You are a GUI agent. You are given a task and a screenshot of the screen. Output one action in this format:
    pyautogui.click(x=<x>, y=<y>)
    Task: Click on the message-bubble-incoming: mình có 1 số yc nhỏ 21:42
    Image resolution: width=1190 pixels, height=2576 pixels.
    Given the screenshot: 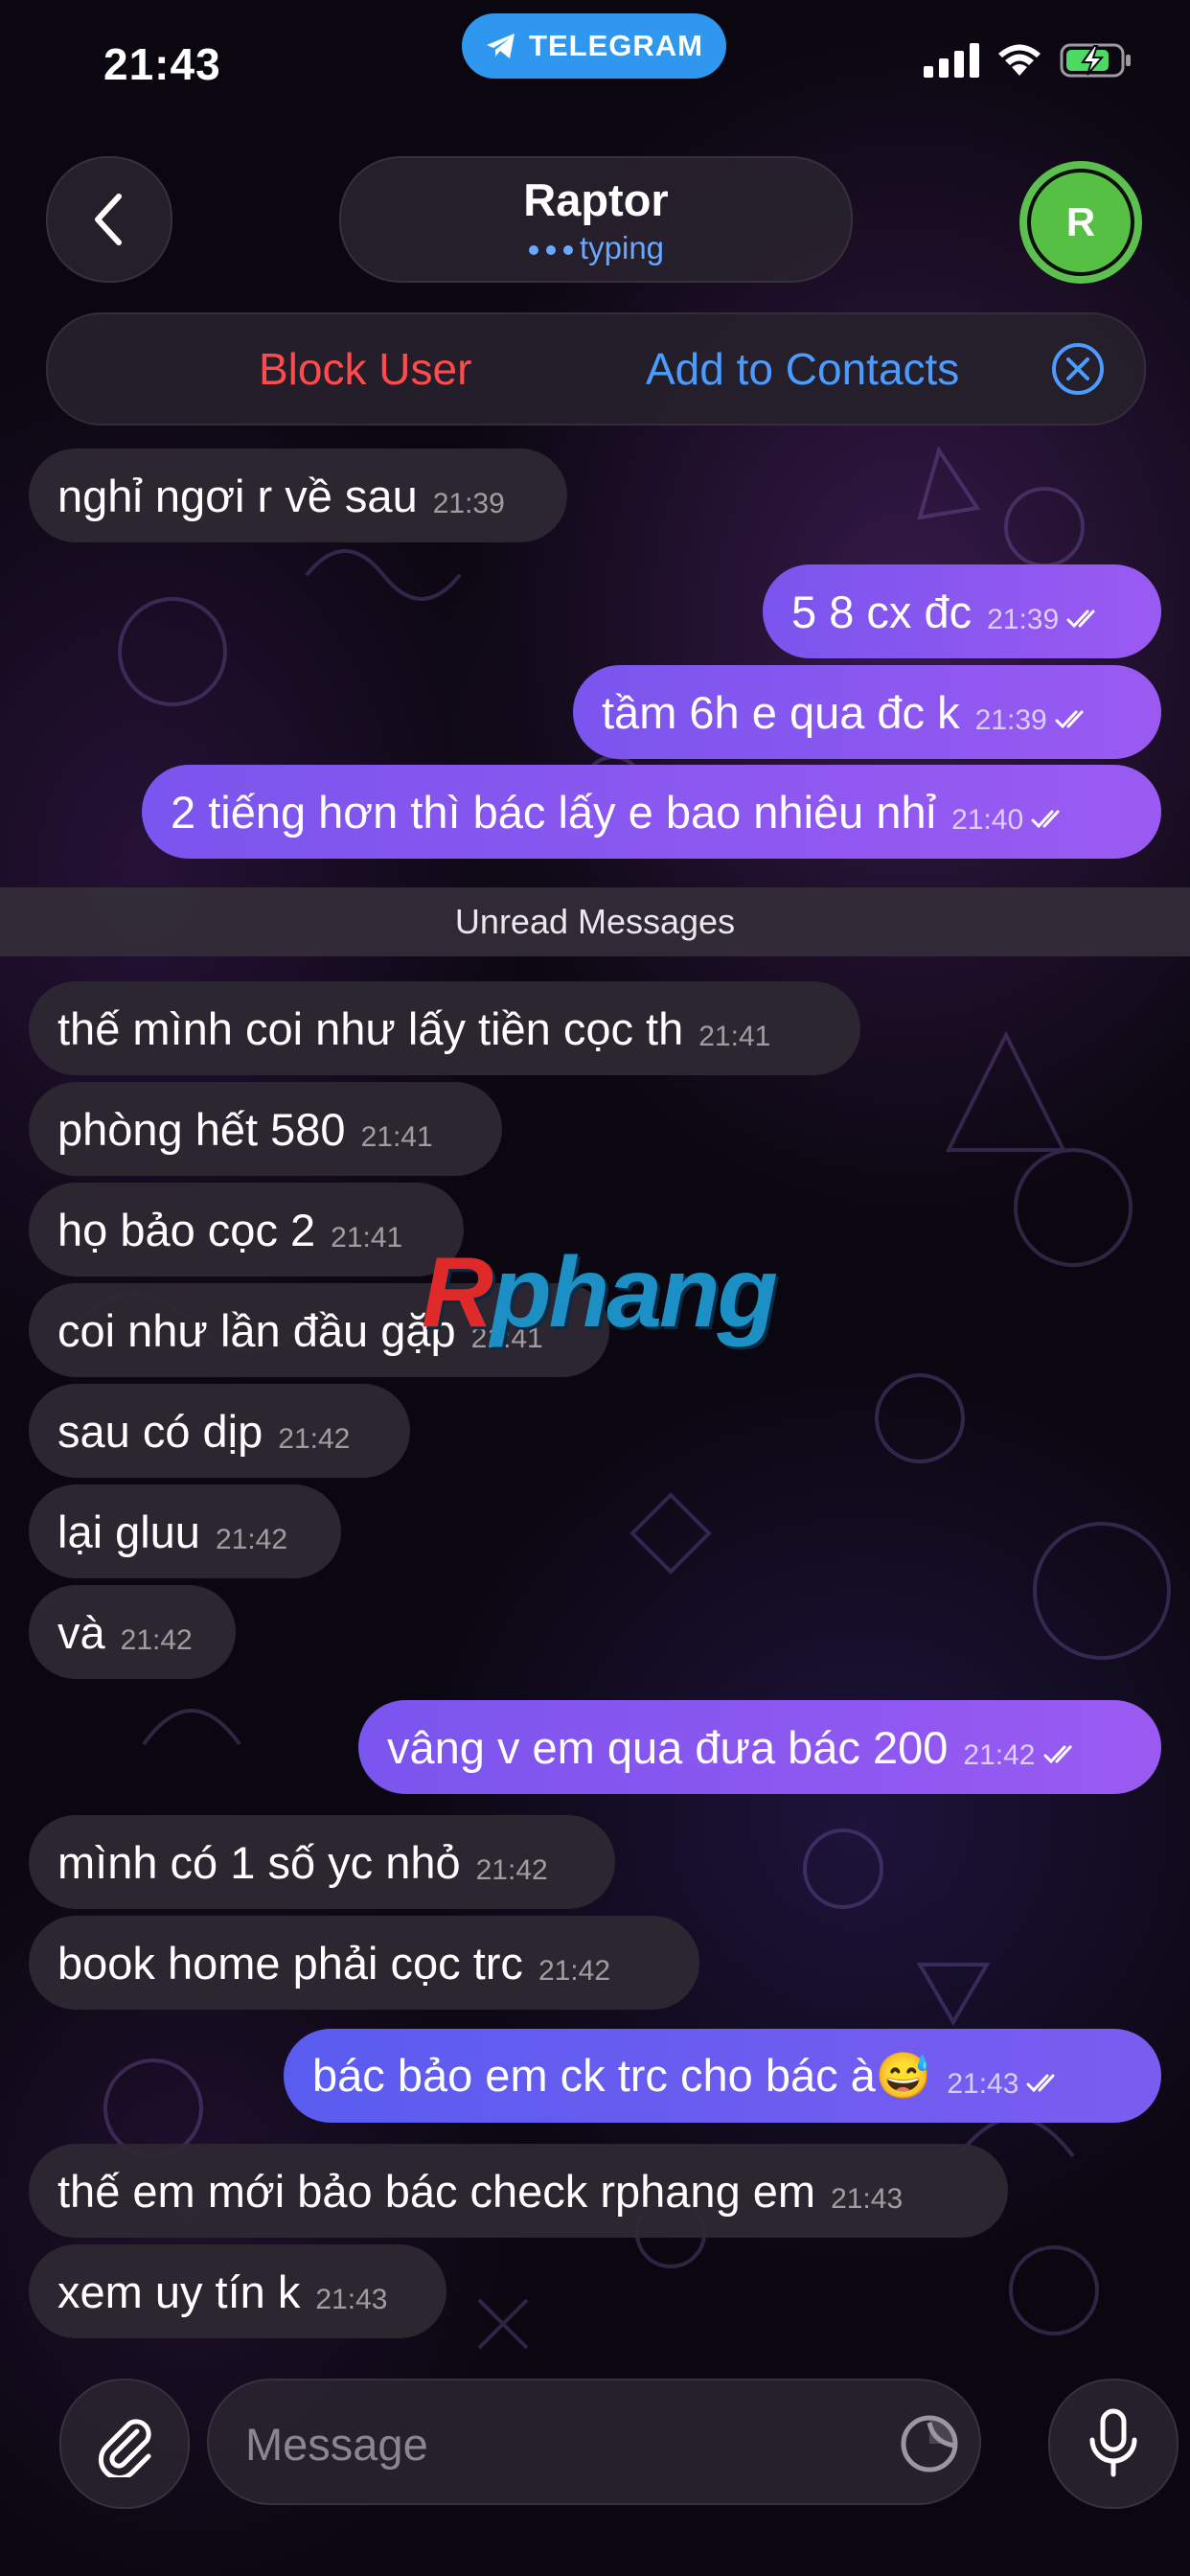 What is the action you would take?
    pyautogui.click(x=322, y=1862)
    